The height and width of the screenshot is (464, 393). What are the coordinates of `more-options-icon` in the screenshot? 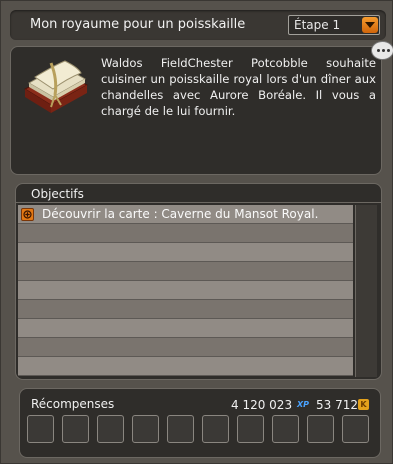 It's located at (382, 50).